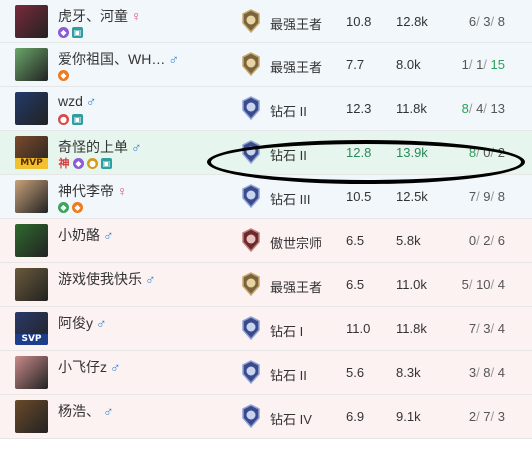 This screenshot has height=458, width=532. I want to click on kills: 8, so click(472, 152).